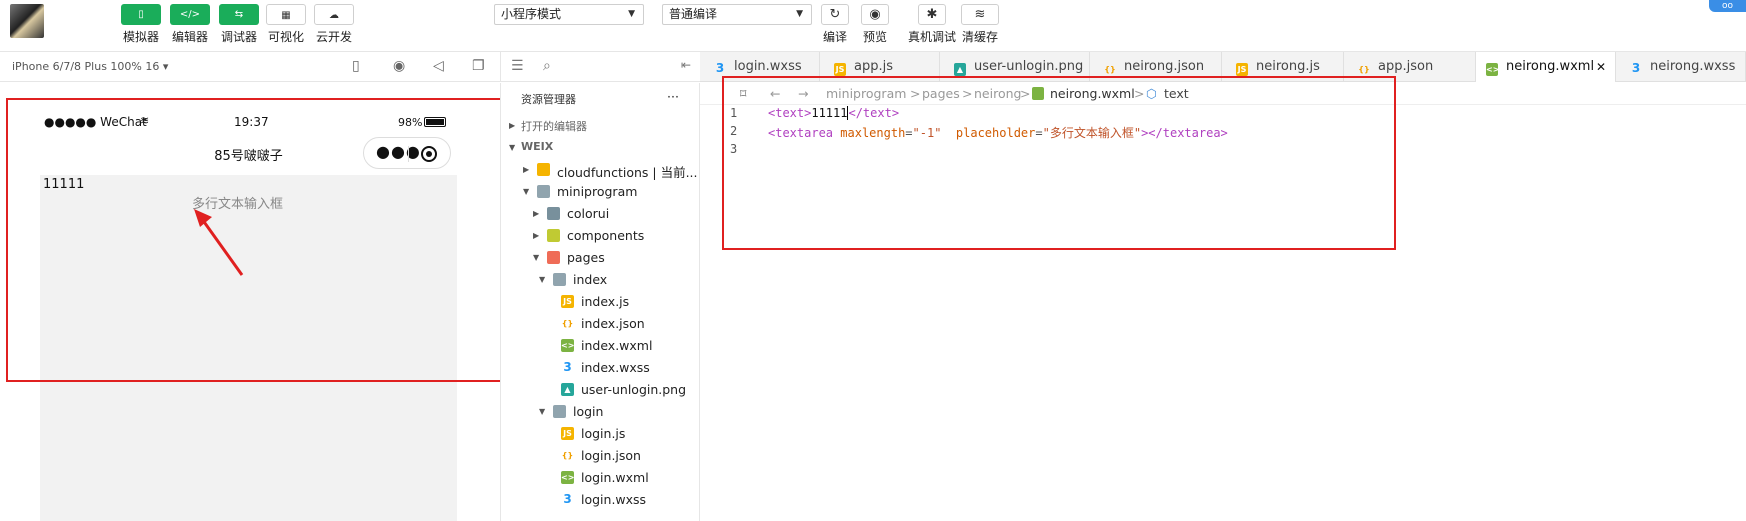 Image resolution: width=1746 pixels, height=521 pixels. Describe the element at coordinates (239, 14) in the screenshot. I see `debug-arrows-icon: ⇆` at that location.